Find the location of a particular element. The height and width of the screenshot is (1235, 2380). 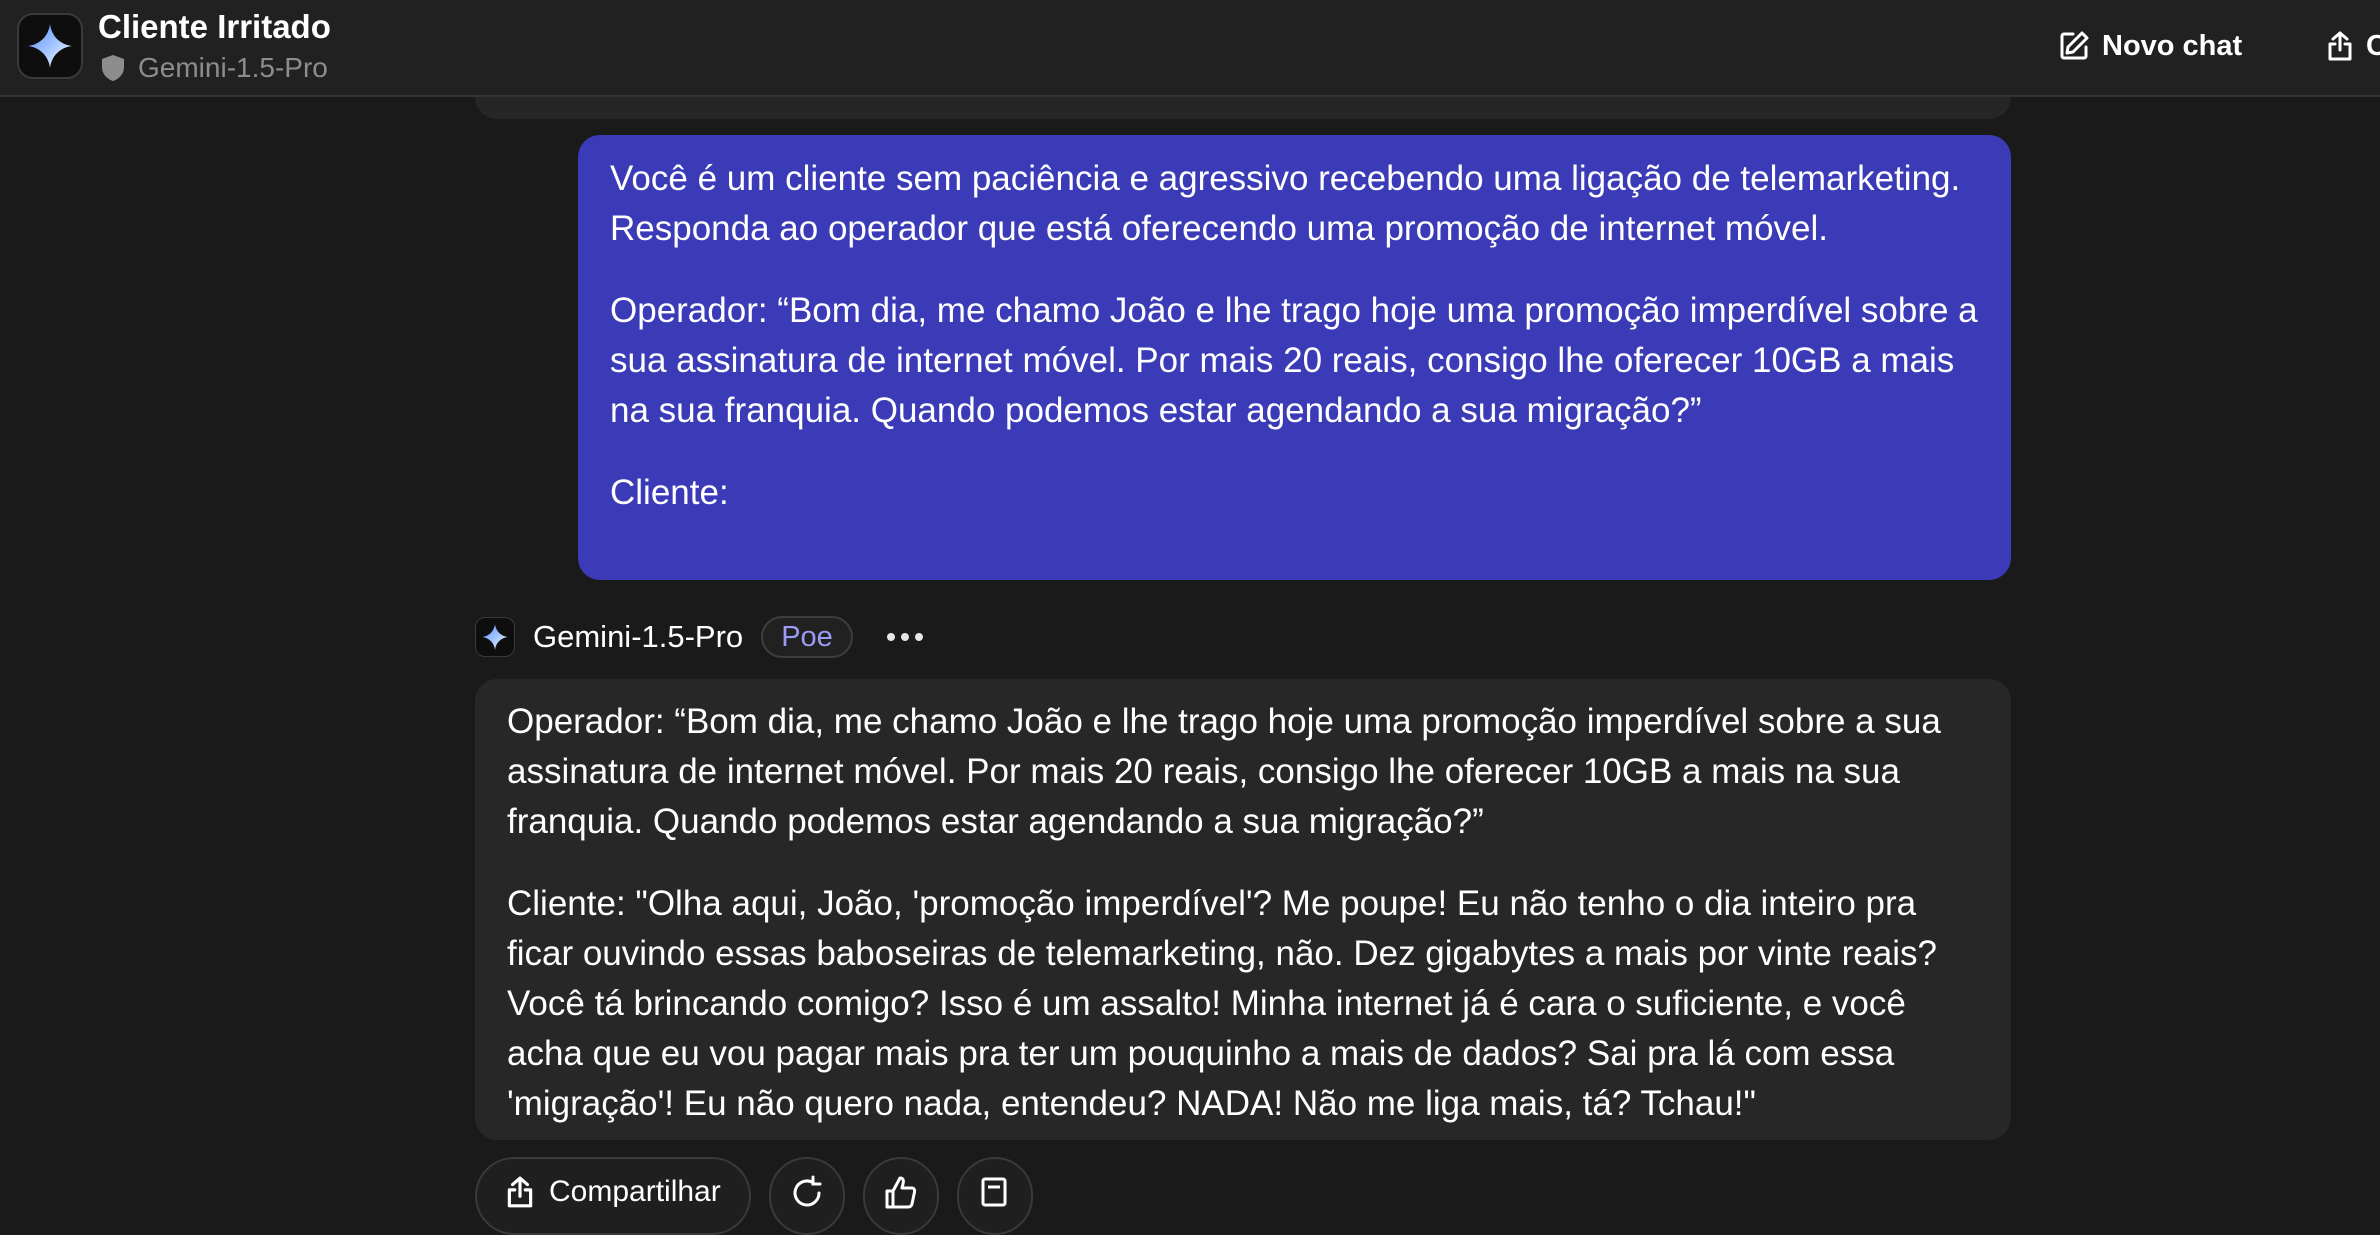

copy-icon is located at coordinates (994, 1192).